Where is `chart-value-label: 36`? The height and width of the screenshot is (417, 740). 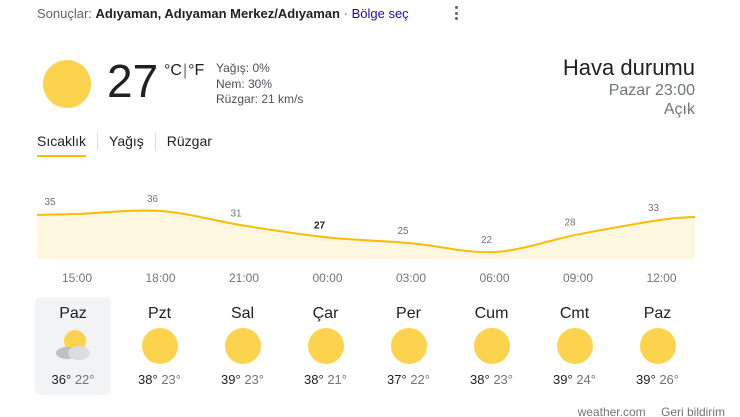
chart-value-label: 36 is located at coordinates (153, 199).